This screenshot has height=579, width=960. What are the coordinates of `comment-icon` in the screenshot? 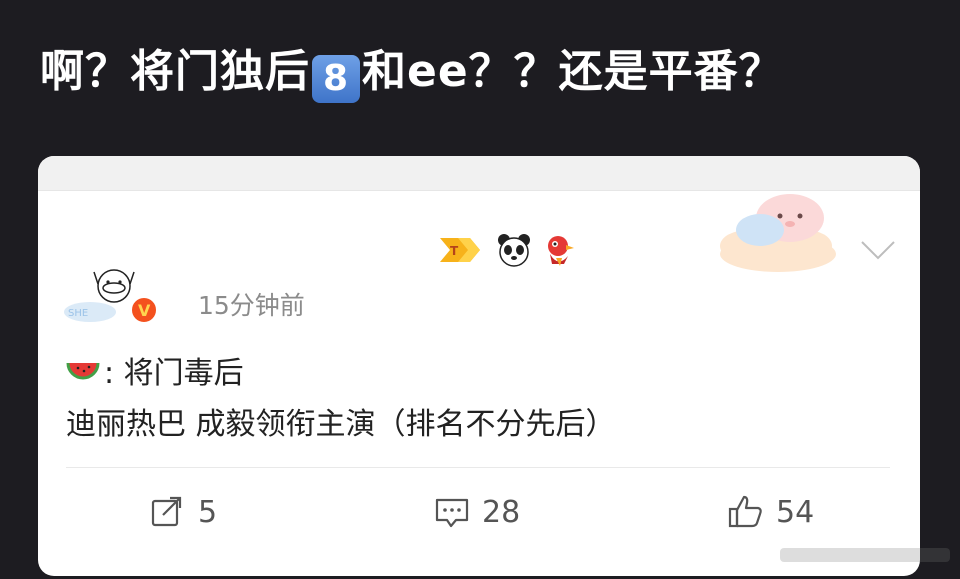 It's located at (452, 513).